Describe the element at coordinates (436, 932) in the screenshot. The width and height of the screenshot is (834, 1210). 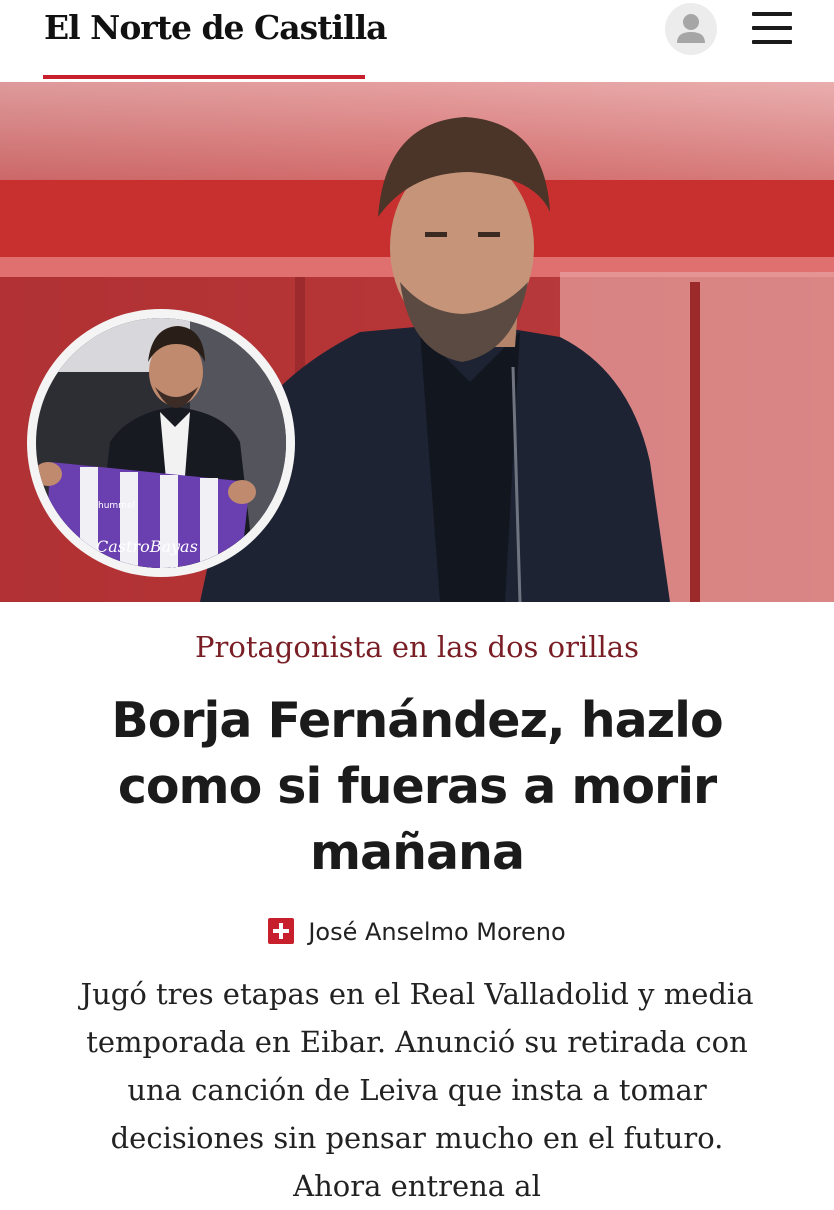
I see `author-link: José Anselmo Moreno` at that location.